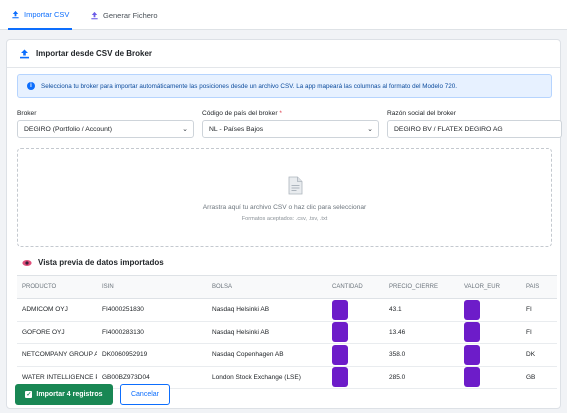 This screenshot has height=413, width=567. What do you see at coordinates (421, 355) in the screenshot?
I see `cell-precio: 358.0` at bounding box center [421, 355].